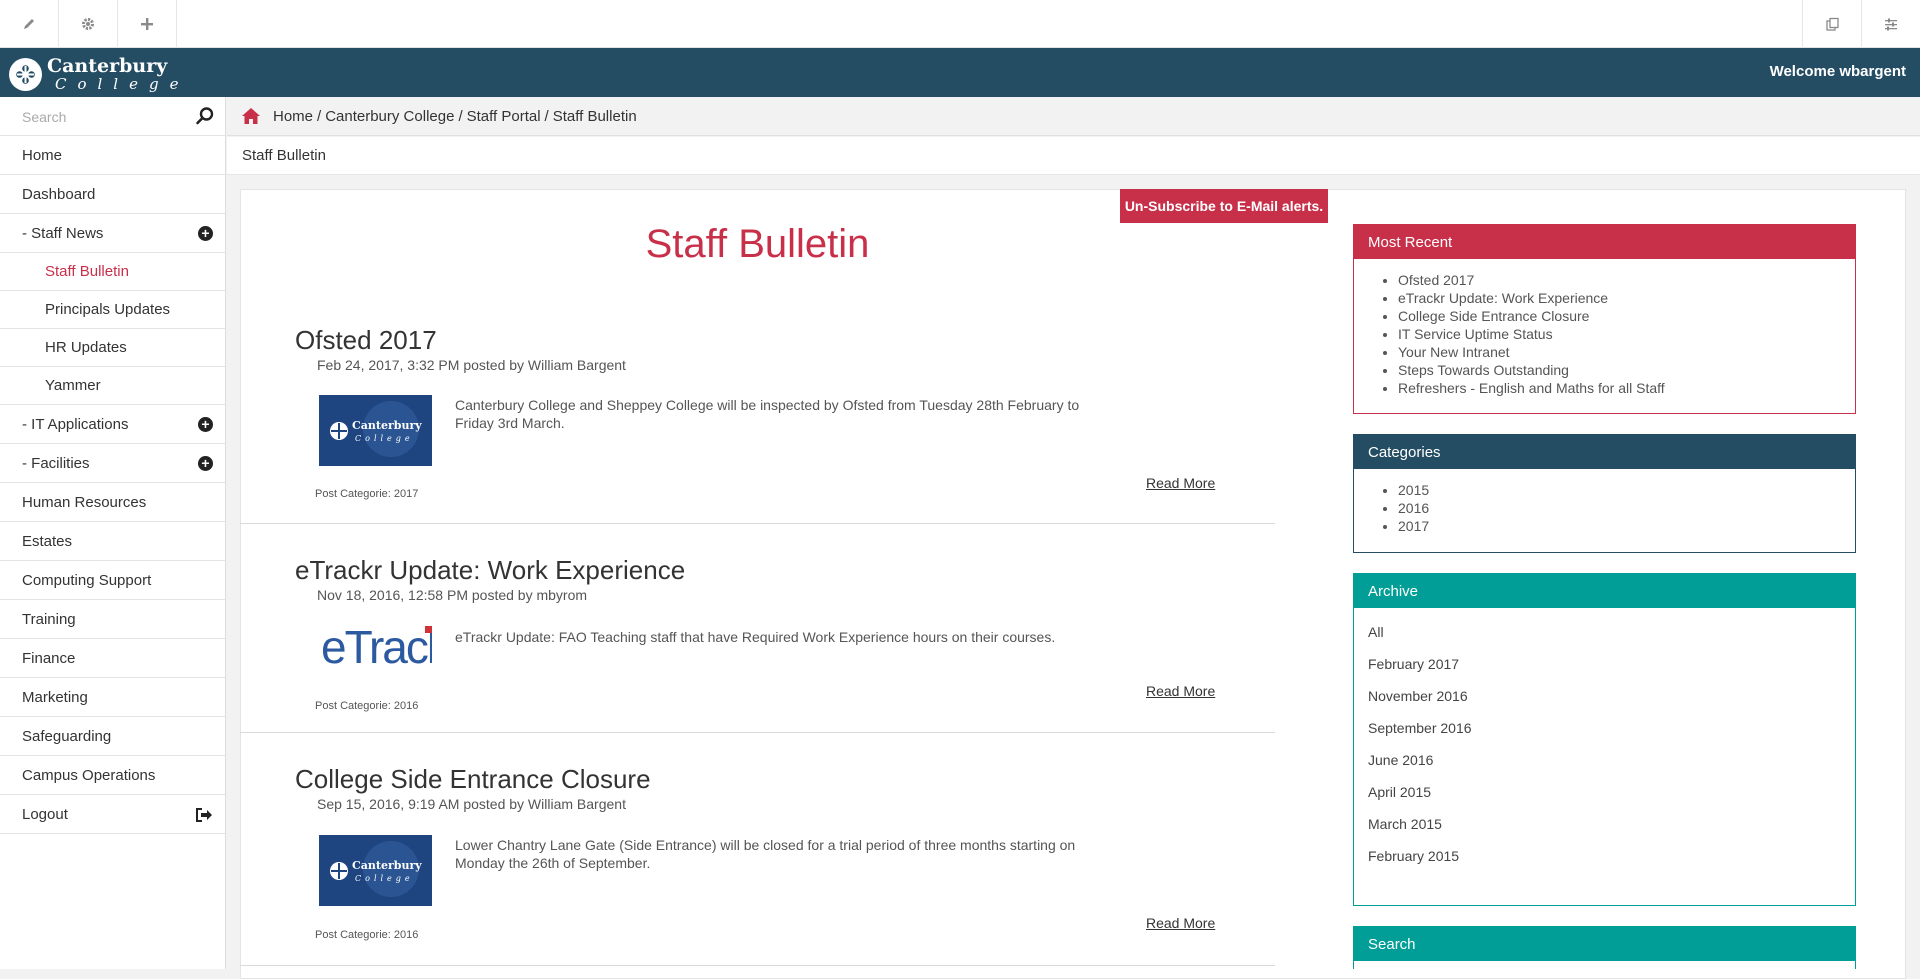  I want to click on sliders-icon, so click(1890, 24).